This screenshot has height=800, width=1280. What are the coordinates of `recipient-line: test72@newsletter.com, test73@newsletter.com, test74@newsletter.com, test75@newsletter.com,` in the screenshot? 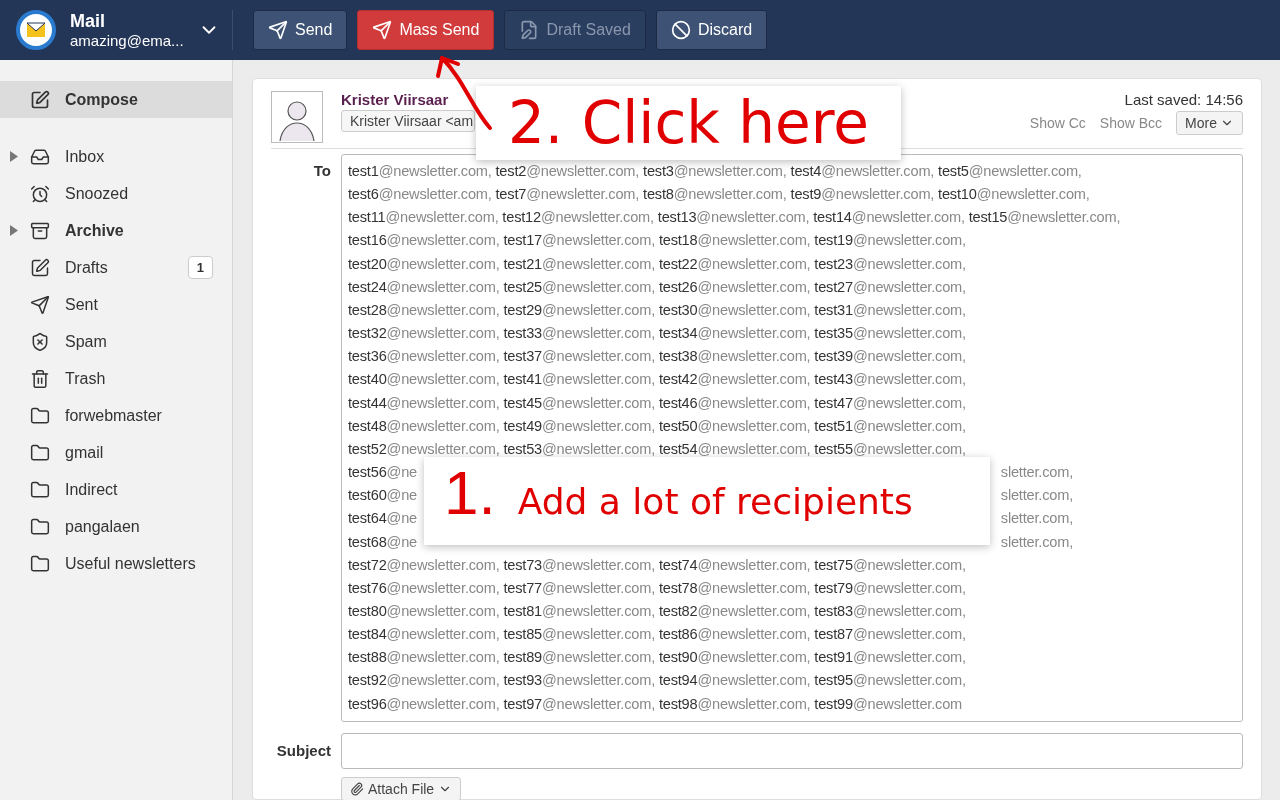 It's located at (657, 565).